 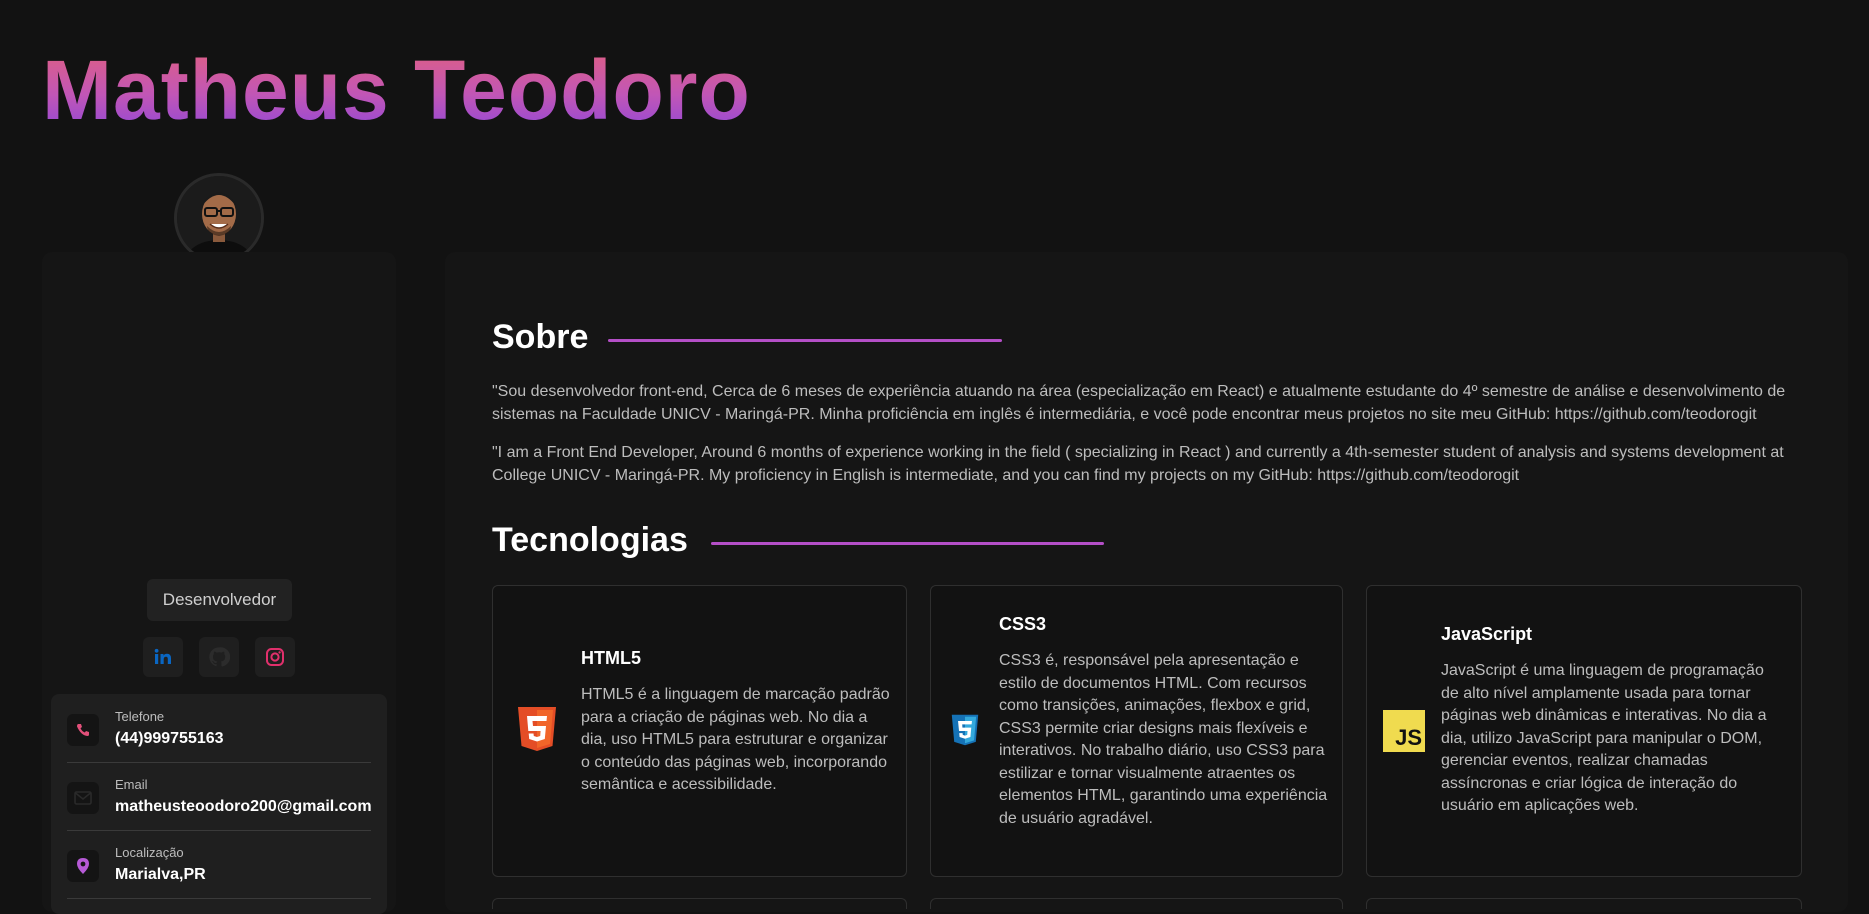 I want to click on tech-name: CSS3, so click(x=1023, y=624).